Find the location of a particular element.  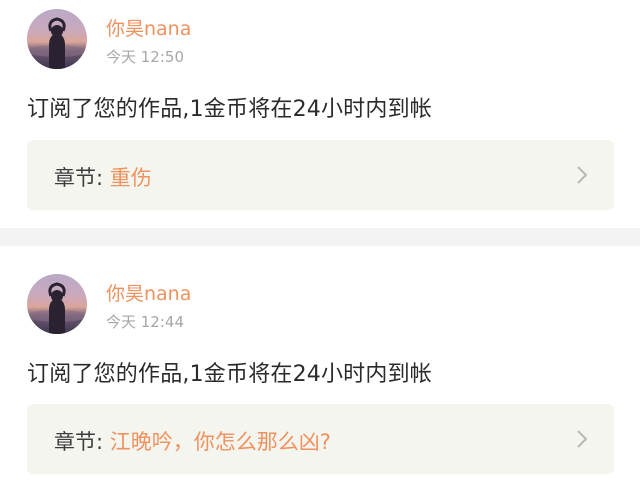

chapter-title: 重伤 is located at coordinates (130, 178).